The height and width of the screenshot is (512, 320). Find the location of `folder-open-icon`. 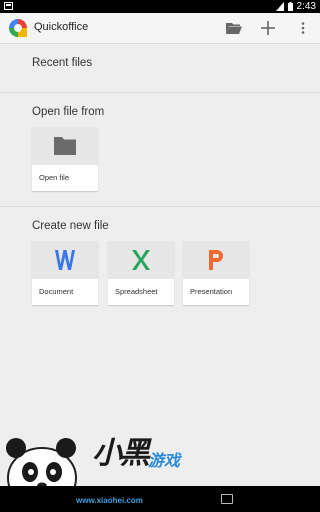

folder-open-icon is located at coordinates (234, 28).